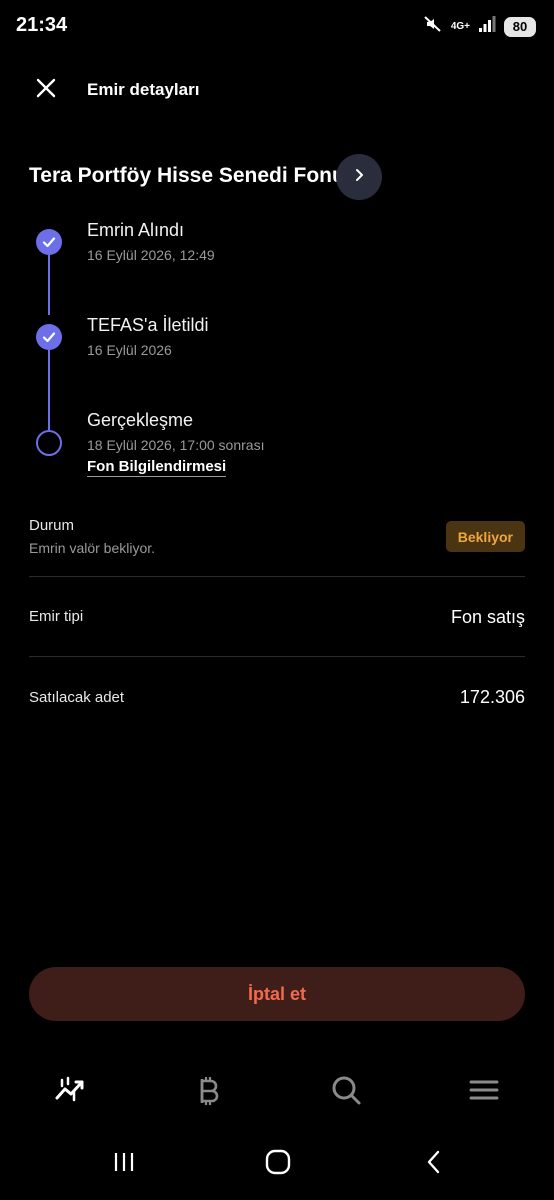  Describe the element at coordinates (52, 525) in the screenshot. I see `status-label: Durum` at that location.